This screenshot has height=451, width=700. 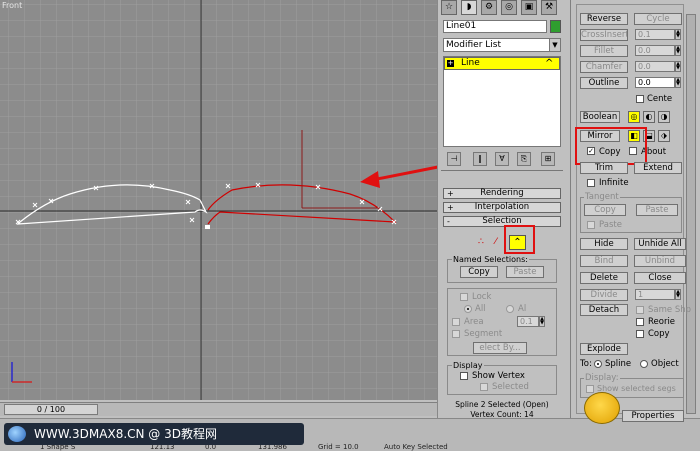 I want to click on configure-modifier-sets-icon: ⊞, so click(x=548, y=159).